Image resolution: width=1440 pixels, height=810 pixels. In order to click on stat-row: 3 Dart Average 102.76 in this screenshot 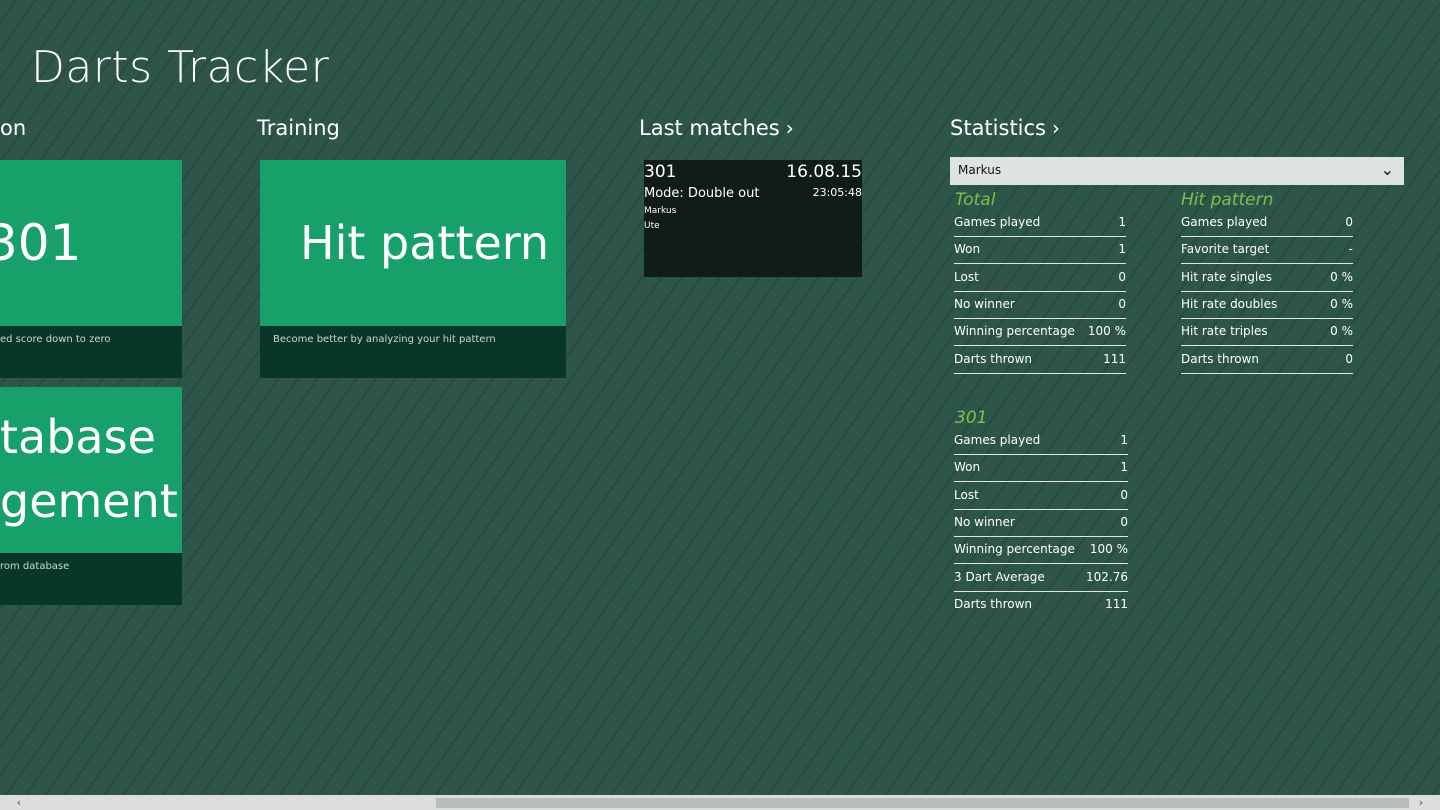, I will do `click(1041, 578)`.